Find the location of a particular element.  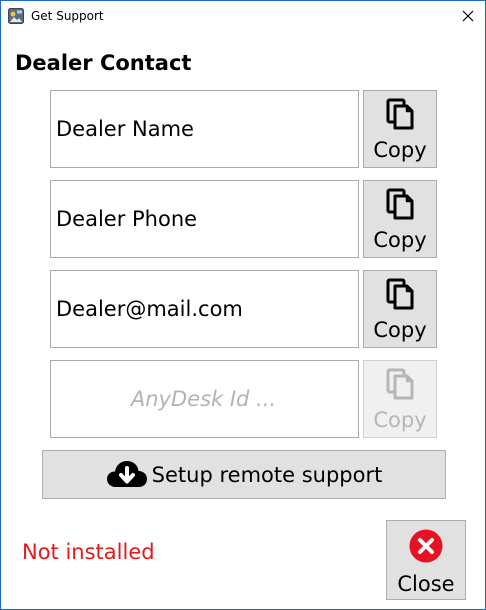

window-title: Get Support is located at coordinates (67, 16).